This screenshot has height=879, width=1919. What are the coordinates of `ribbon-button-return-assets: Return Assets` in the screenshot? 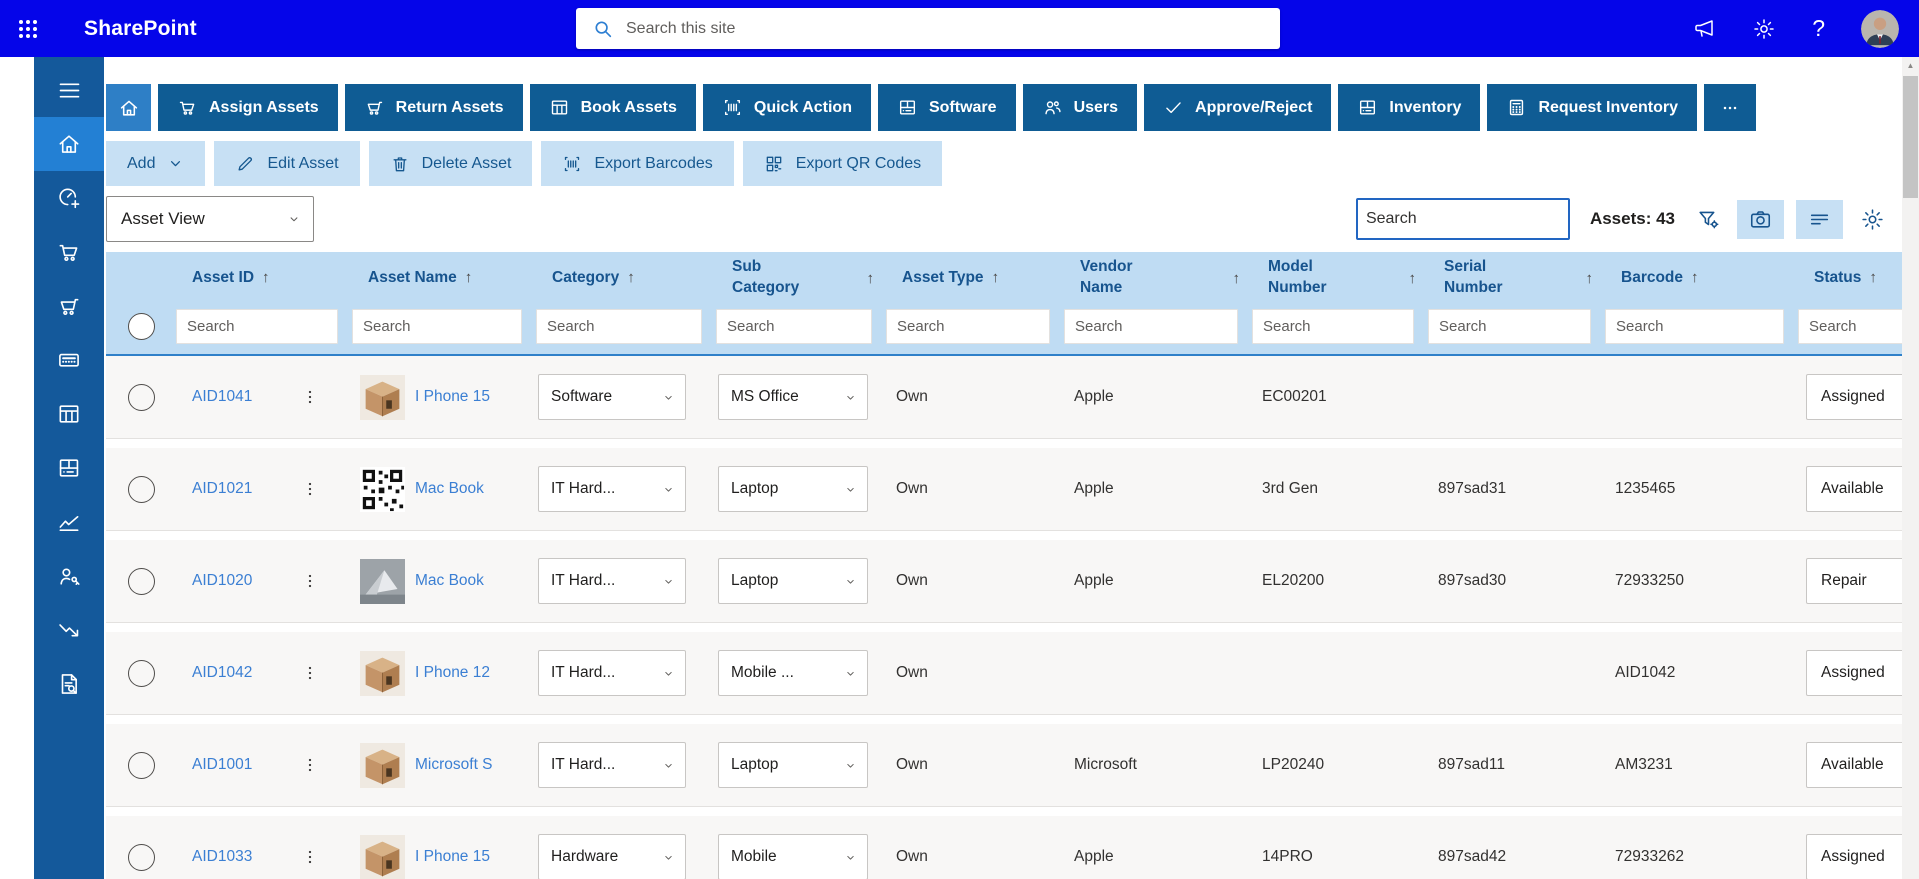 It's located at (433, 107).